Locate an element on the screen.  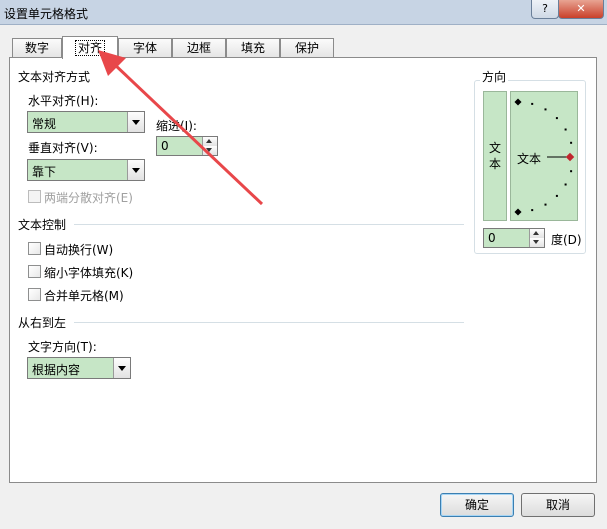
vertical-text-toggle: 文本 is located at coordinates (495, 156).